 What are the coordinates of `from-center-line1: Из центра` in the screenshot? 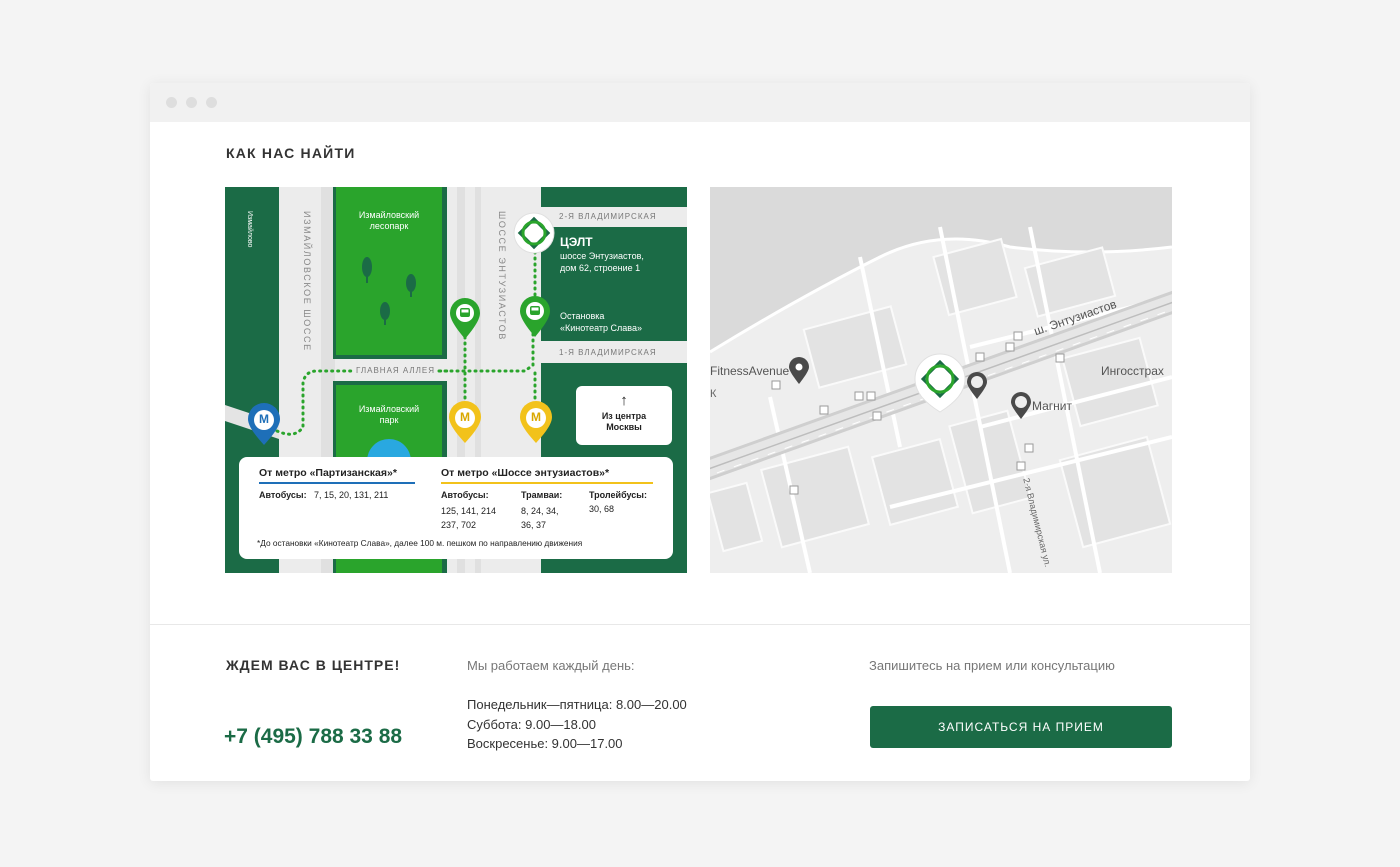 It's located at (624, 416).